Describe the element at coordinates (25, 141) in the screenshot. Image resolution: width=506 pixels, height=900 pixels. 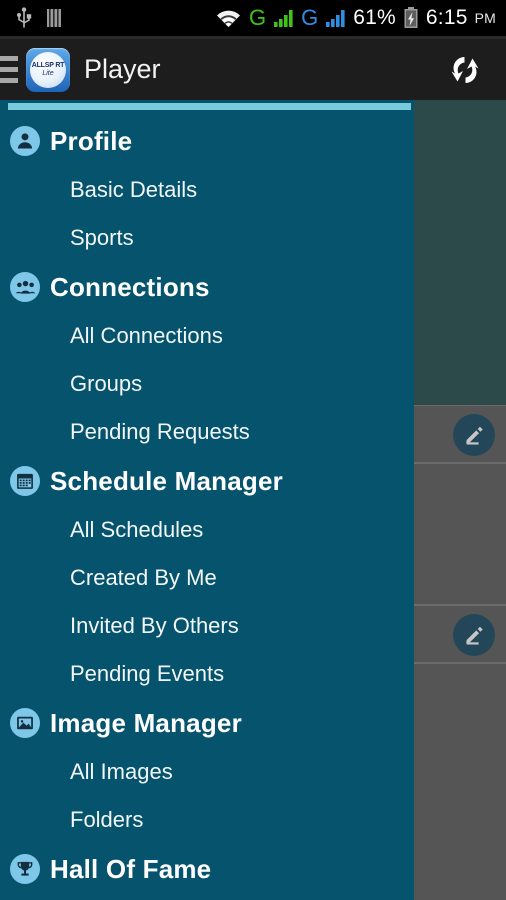
I see `person-icon` at that location.